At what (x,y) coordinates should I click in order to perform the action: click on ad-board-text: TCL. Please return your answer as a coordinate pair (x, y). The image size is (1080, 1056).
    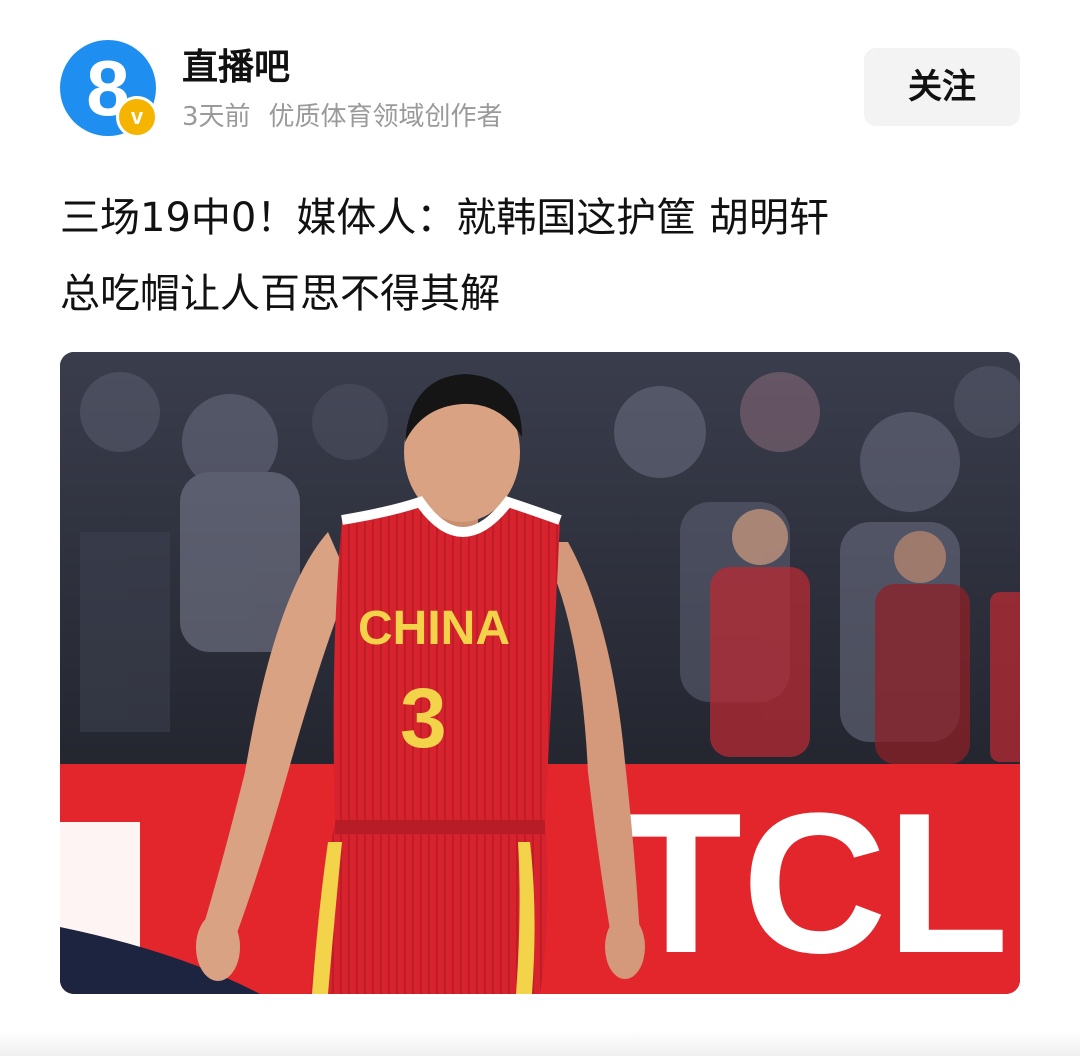
    Looking at the image, I should click on (814, 883).